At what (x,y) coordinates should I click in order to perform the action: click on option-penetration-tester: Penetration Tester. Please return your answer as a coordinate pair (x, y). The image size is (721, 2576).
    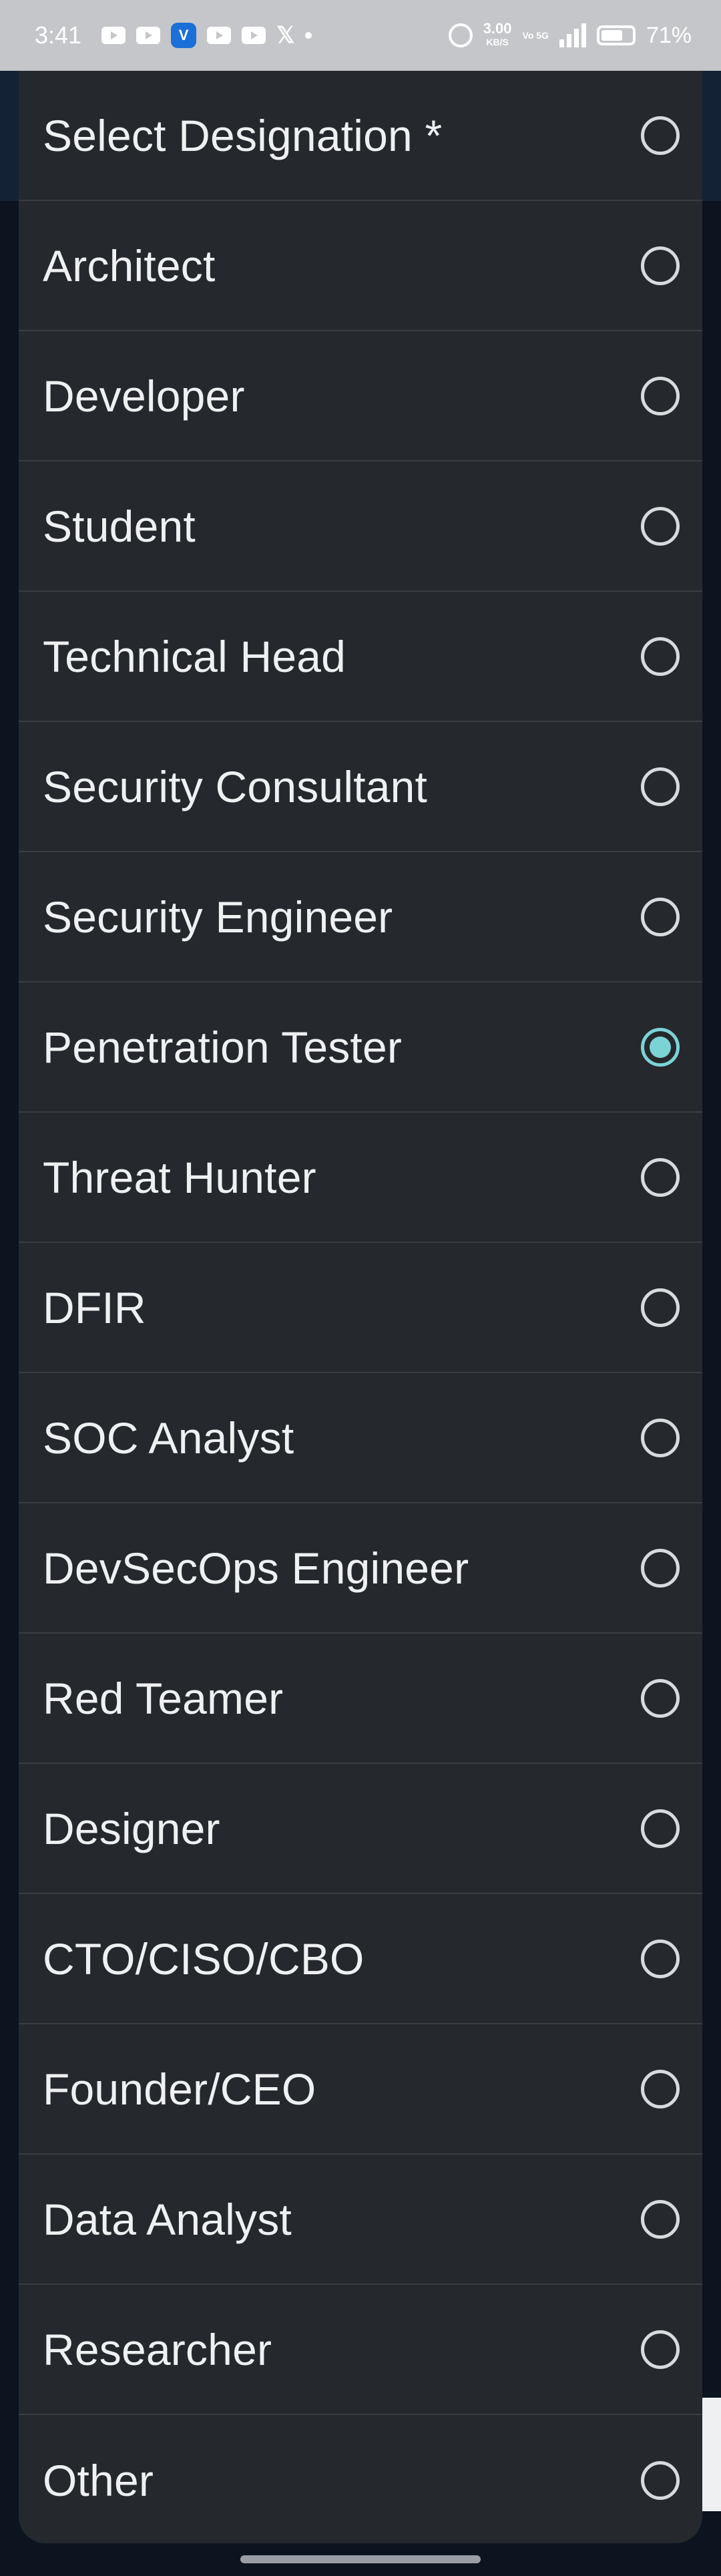
    Looking at the image, I should click on (360, 1047).